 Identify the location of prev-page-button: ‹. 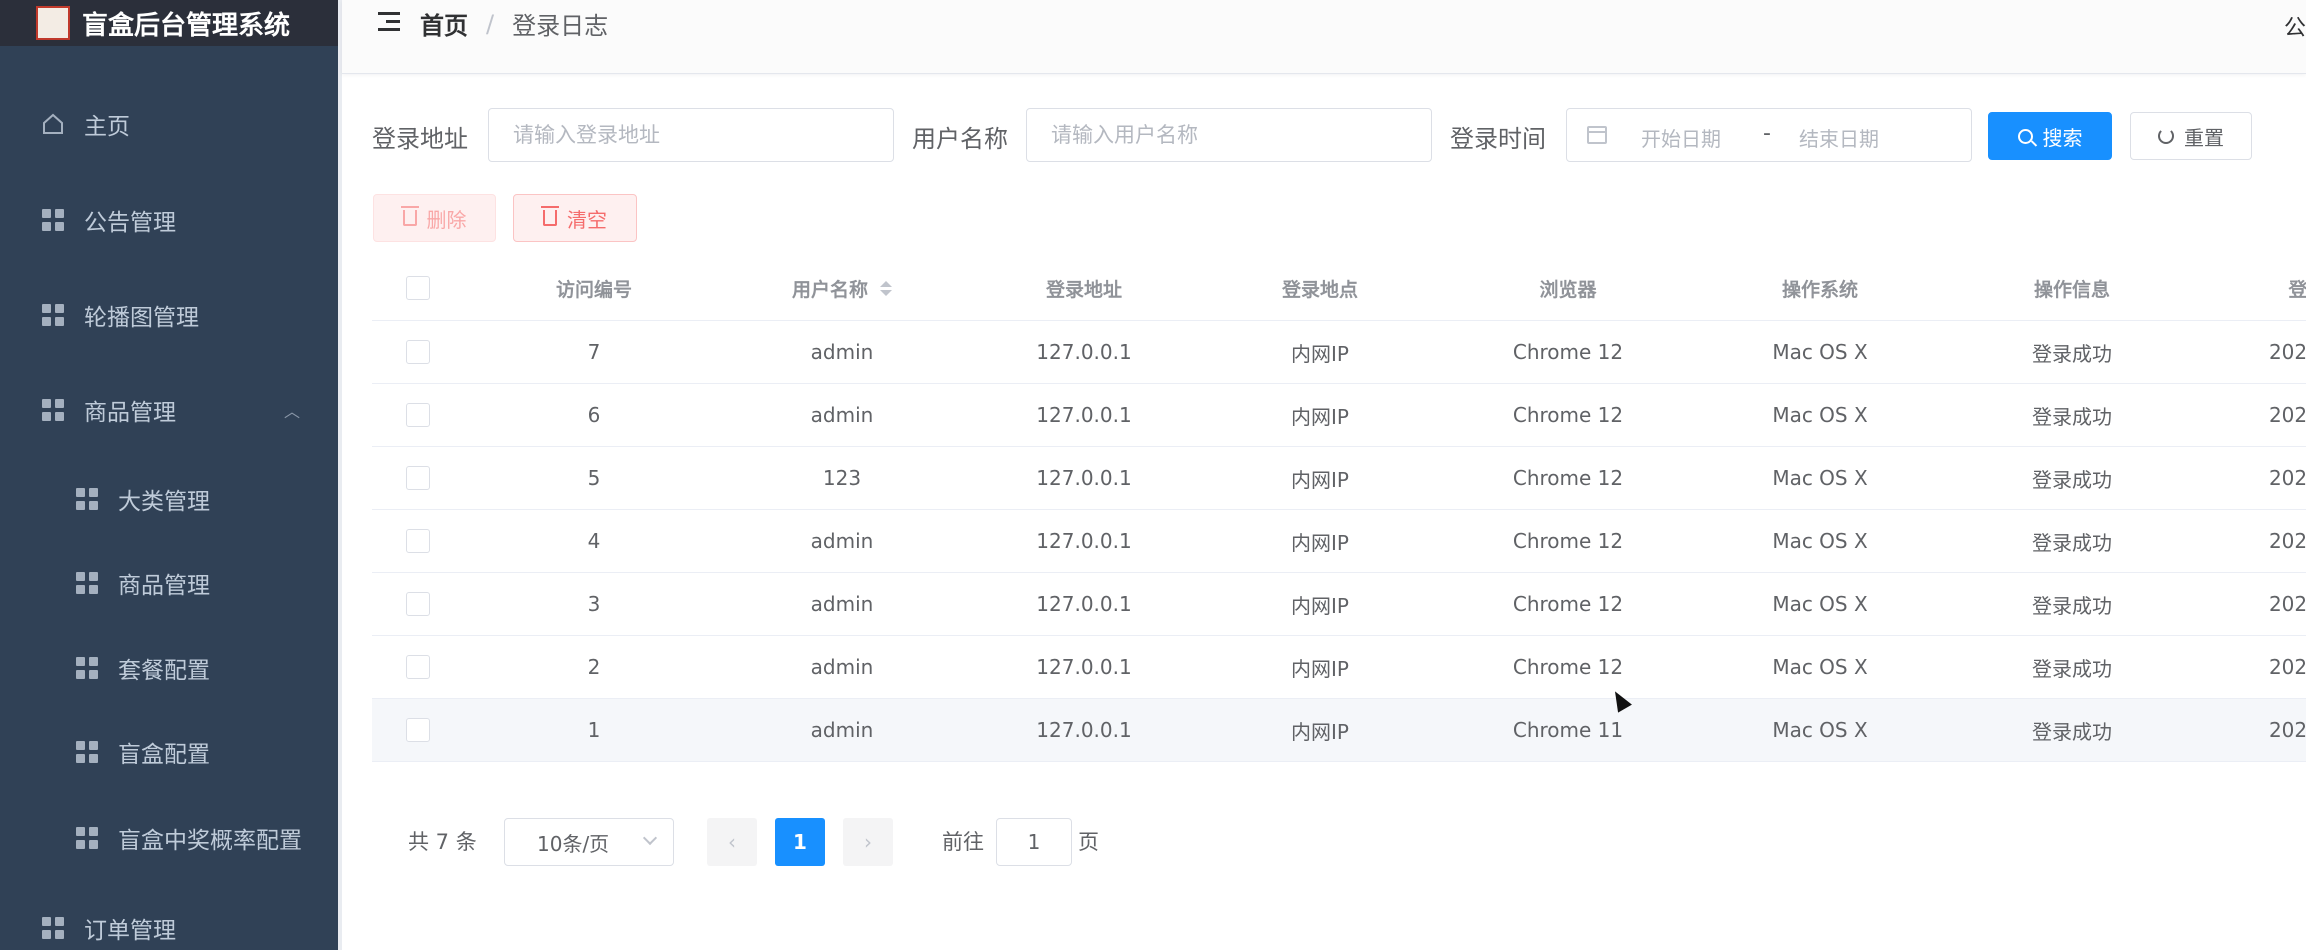
(732, 842).